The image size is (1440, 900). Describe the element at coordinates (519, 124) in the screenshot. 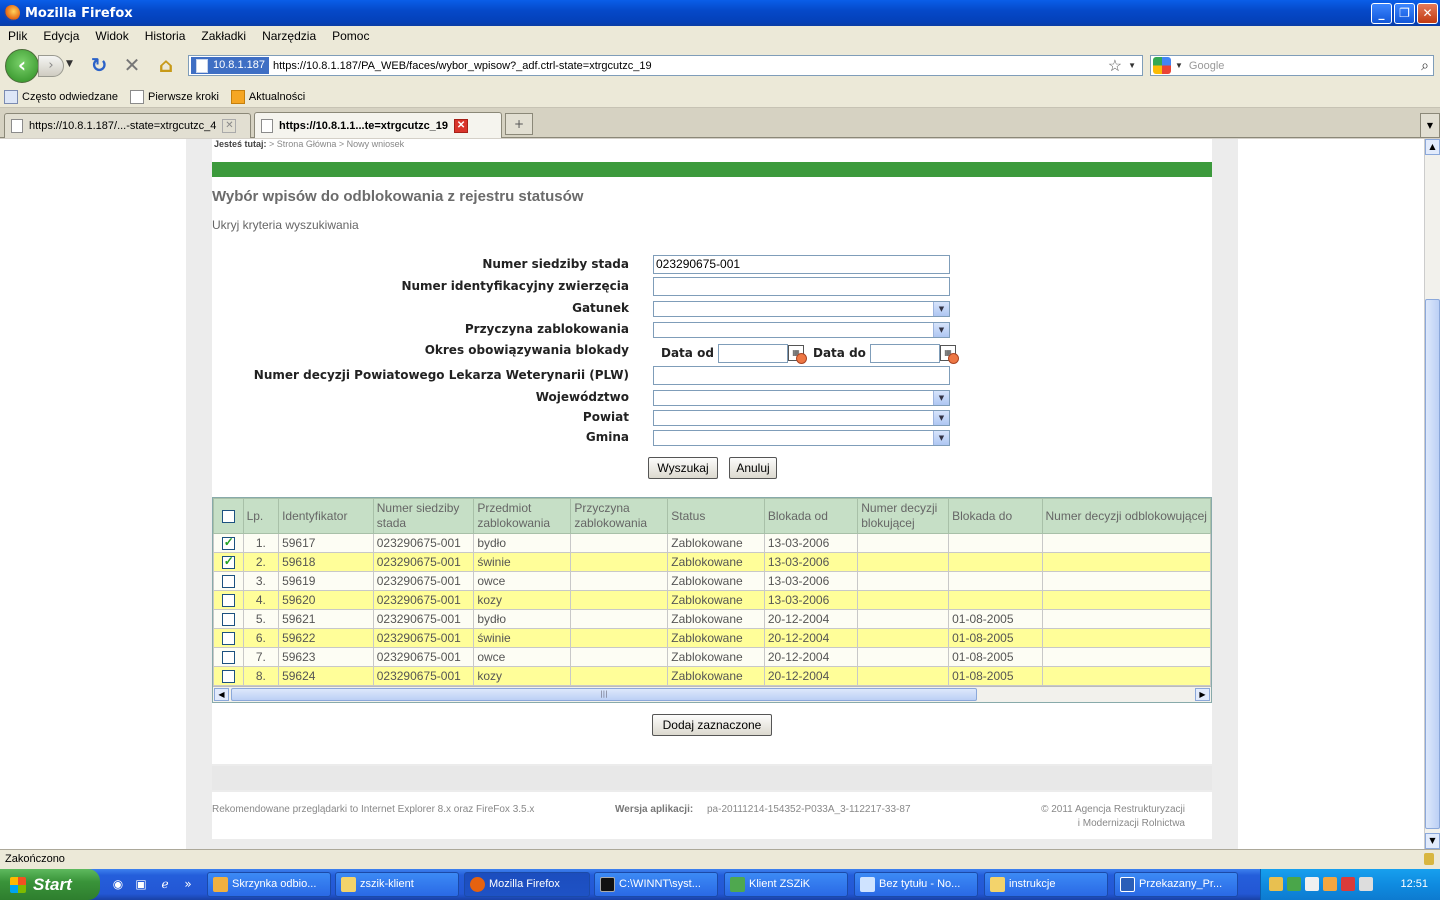

I see `new-tab-button: +` at that location.